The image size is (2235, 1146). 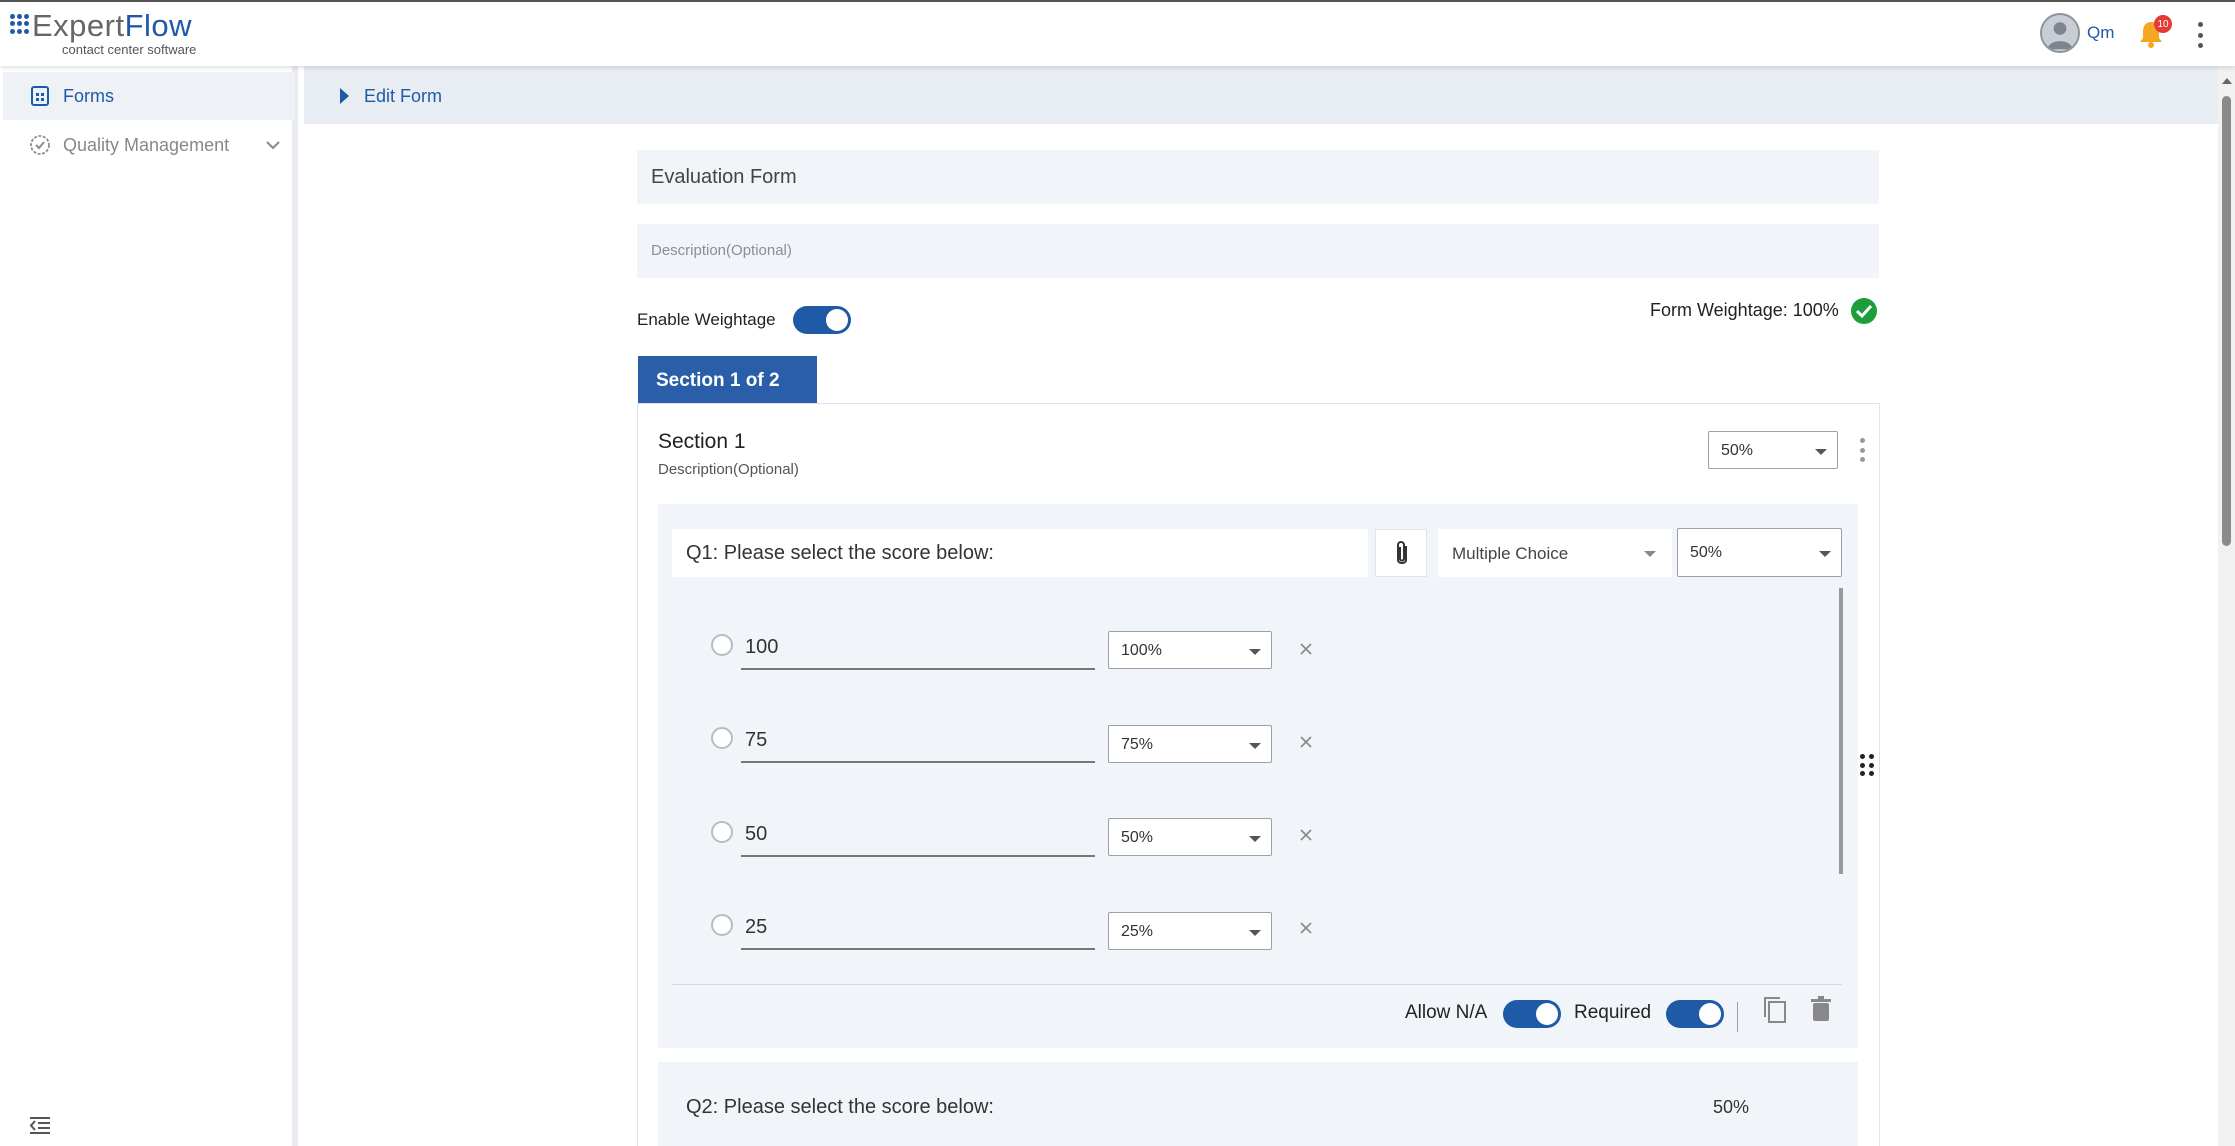 I want to click on option-weight-value: 75%, so click(x=1137, y=744).